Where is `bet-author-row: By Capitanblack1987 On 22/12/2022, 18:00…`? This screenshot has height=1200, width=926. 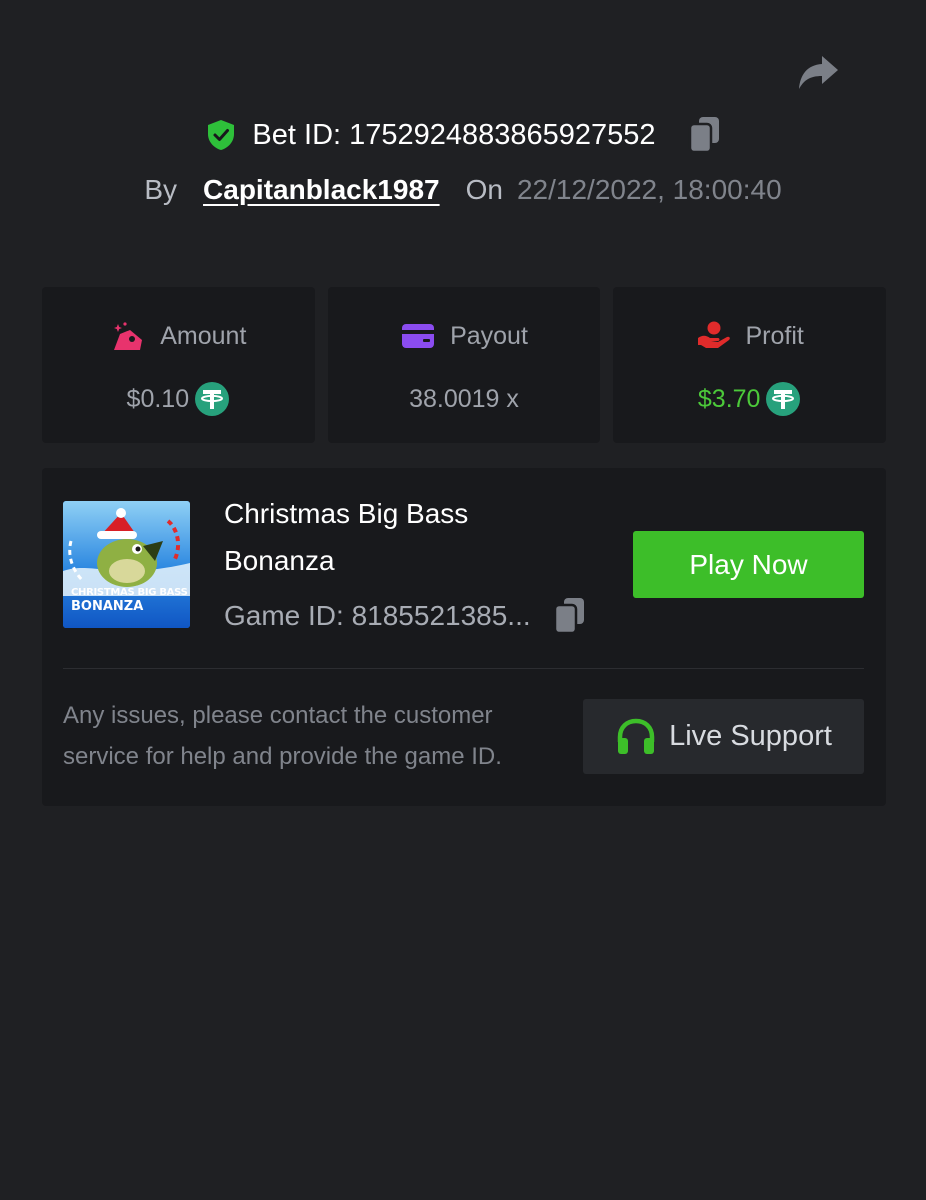
bet-author-row: By Capitanblack1987 On 22/12/2022, 18:00… is located at coordinates (463, 190).